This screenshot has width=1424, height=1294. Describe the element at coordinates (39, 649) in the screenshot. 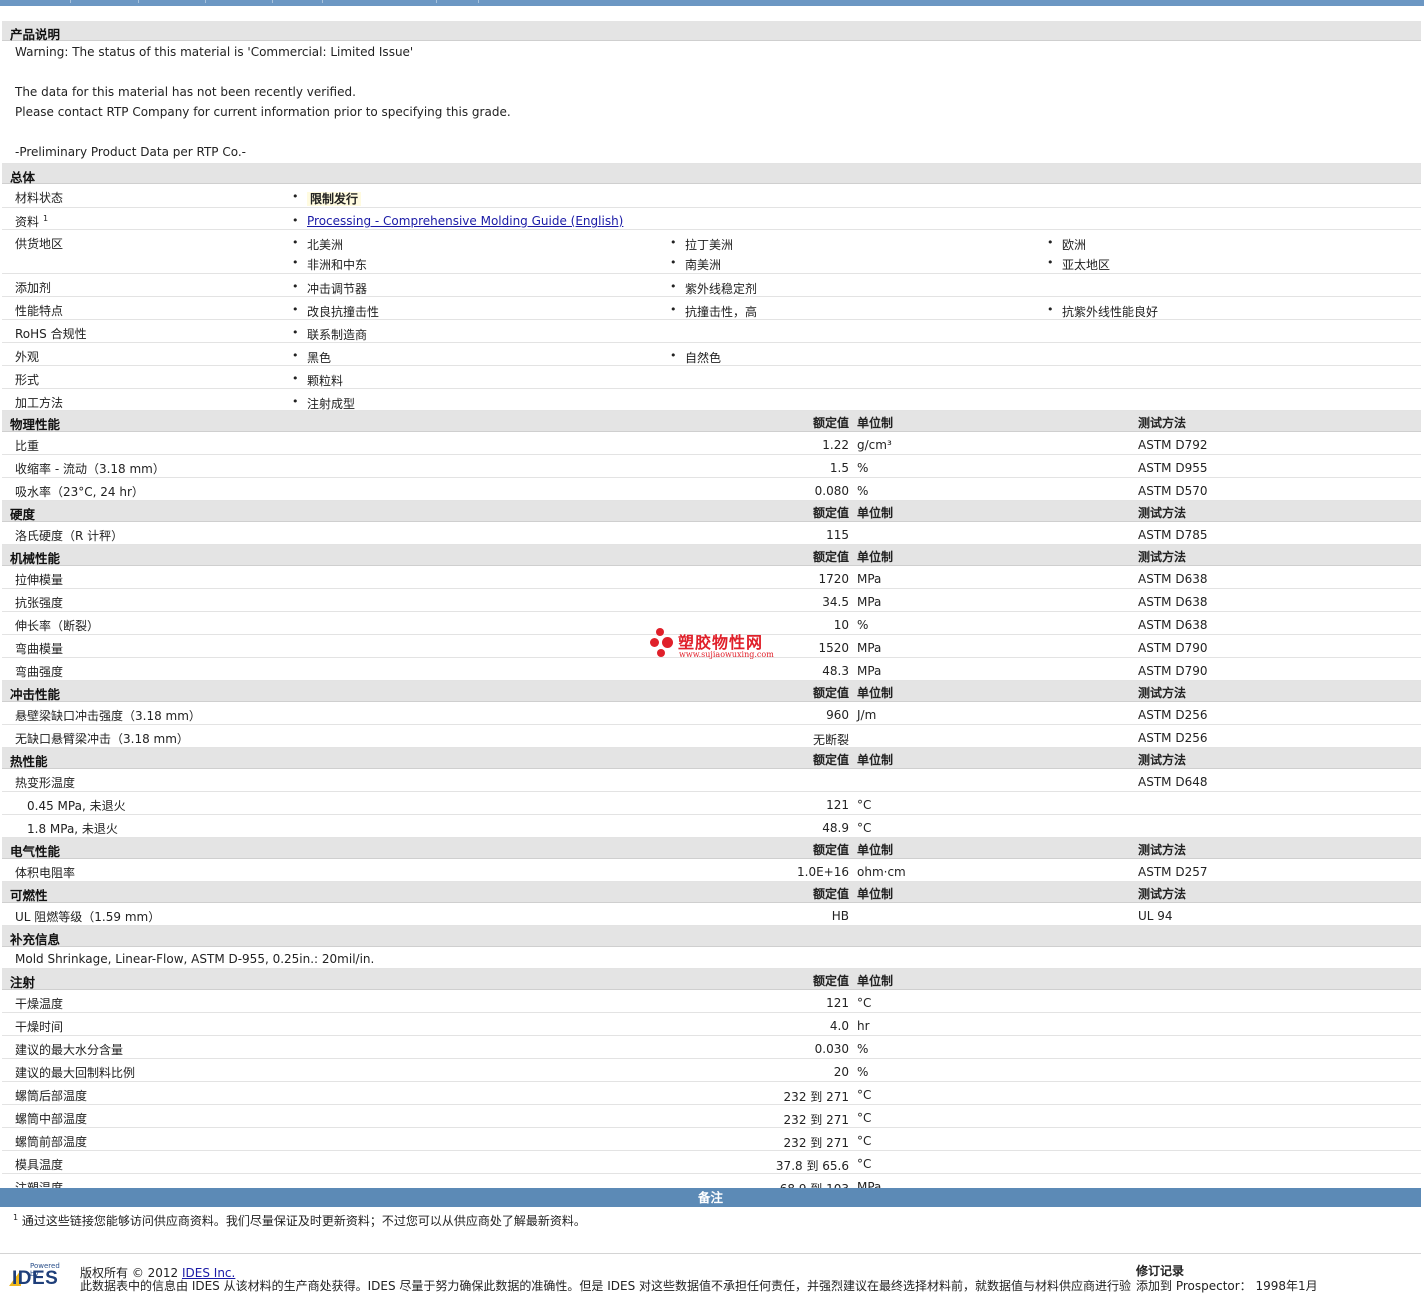

I see `property-label: 弯曲模量` at that location.